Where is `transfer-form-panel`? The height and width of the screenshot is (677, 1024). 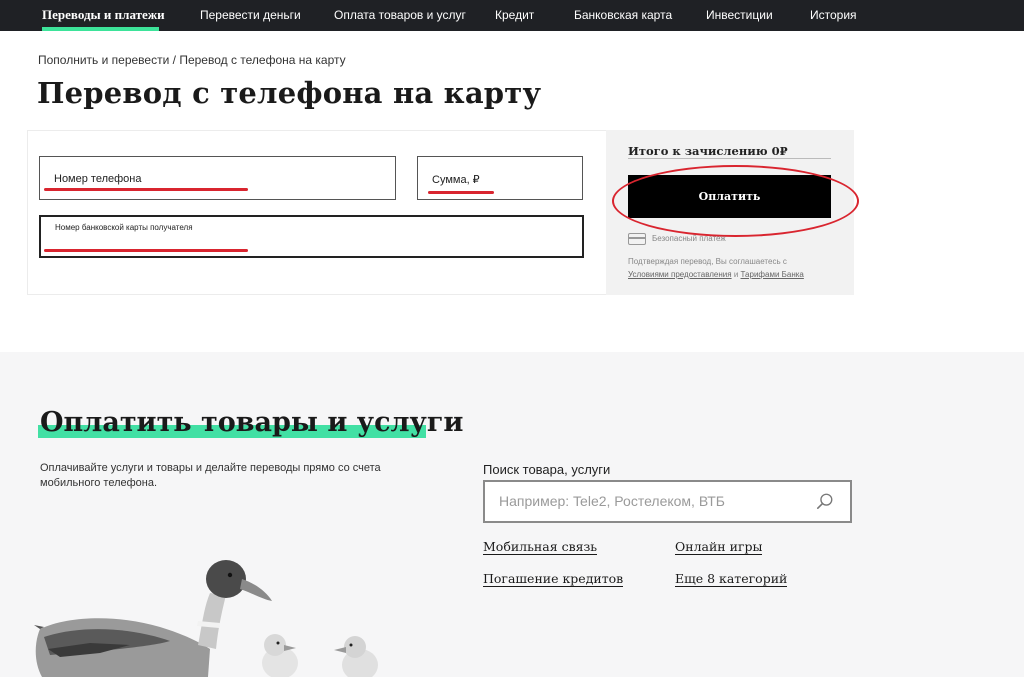 transfer-form-panel is located at coordinates (317, 212).